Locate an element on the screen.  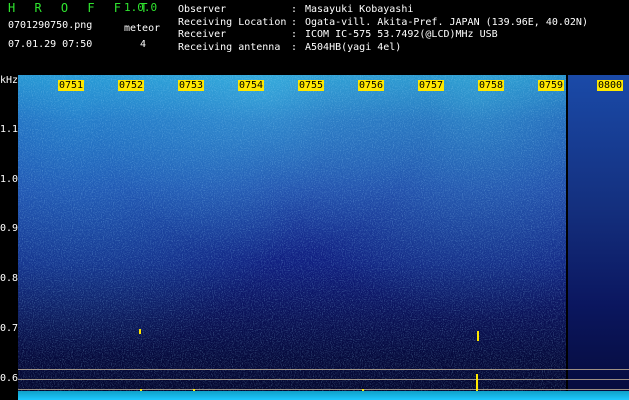
time-label: 0800 is located at coordinates (610, 85).